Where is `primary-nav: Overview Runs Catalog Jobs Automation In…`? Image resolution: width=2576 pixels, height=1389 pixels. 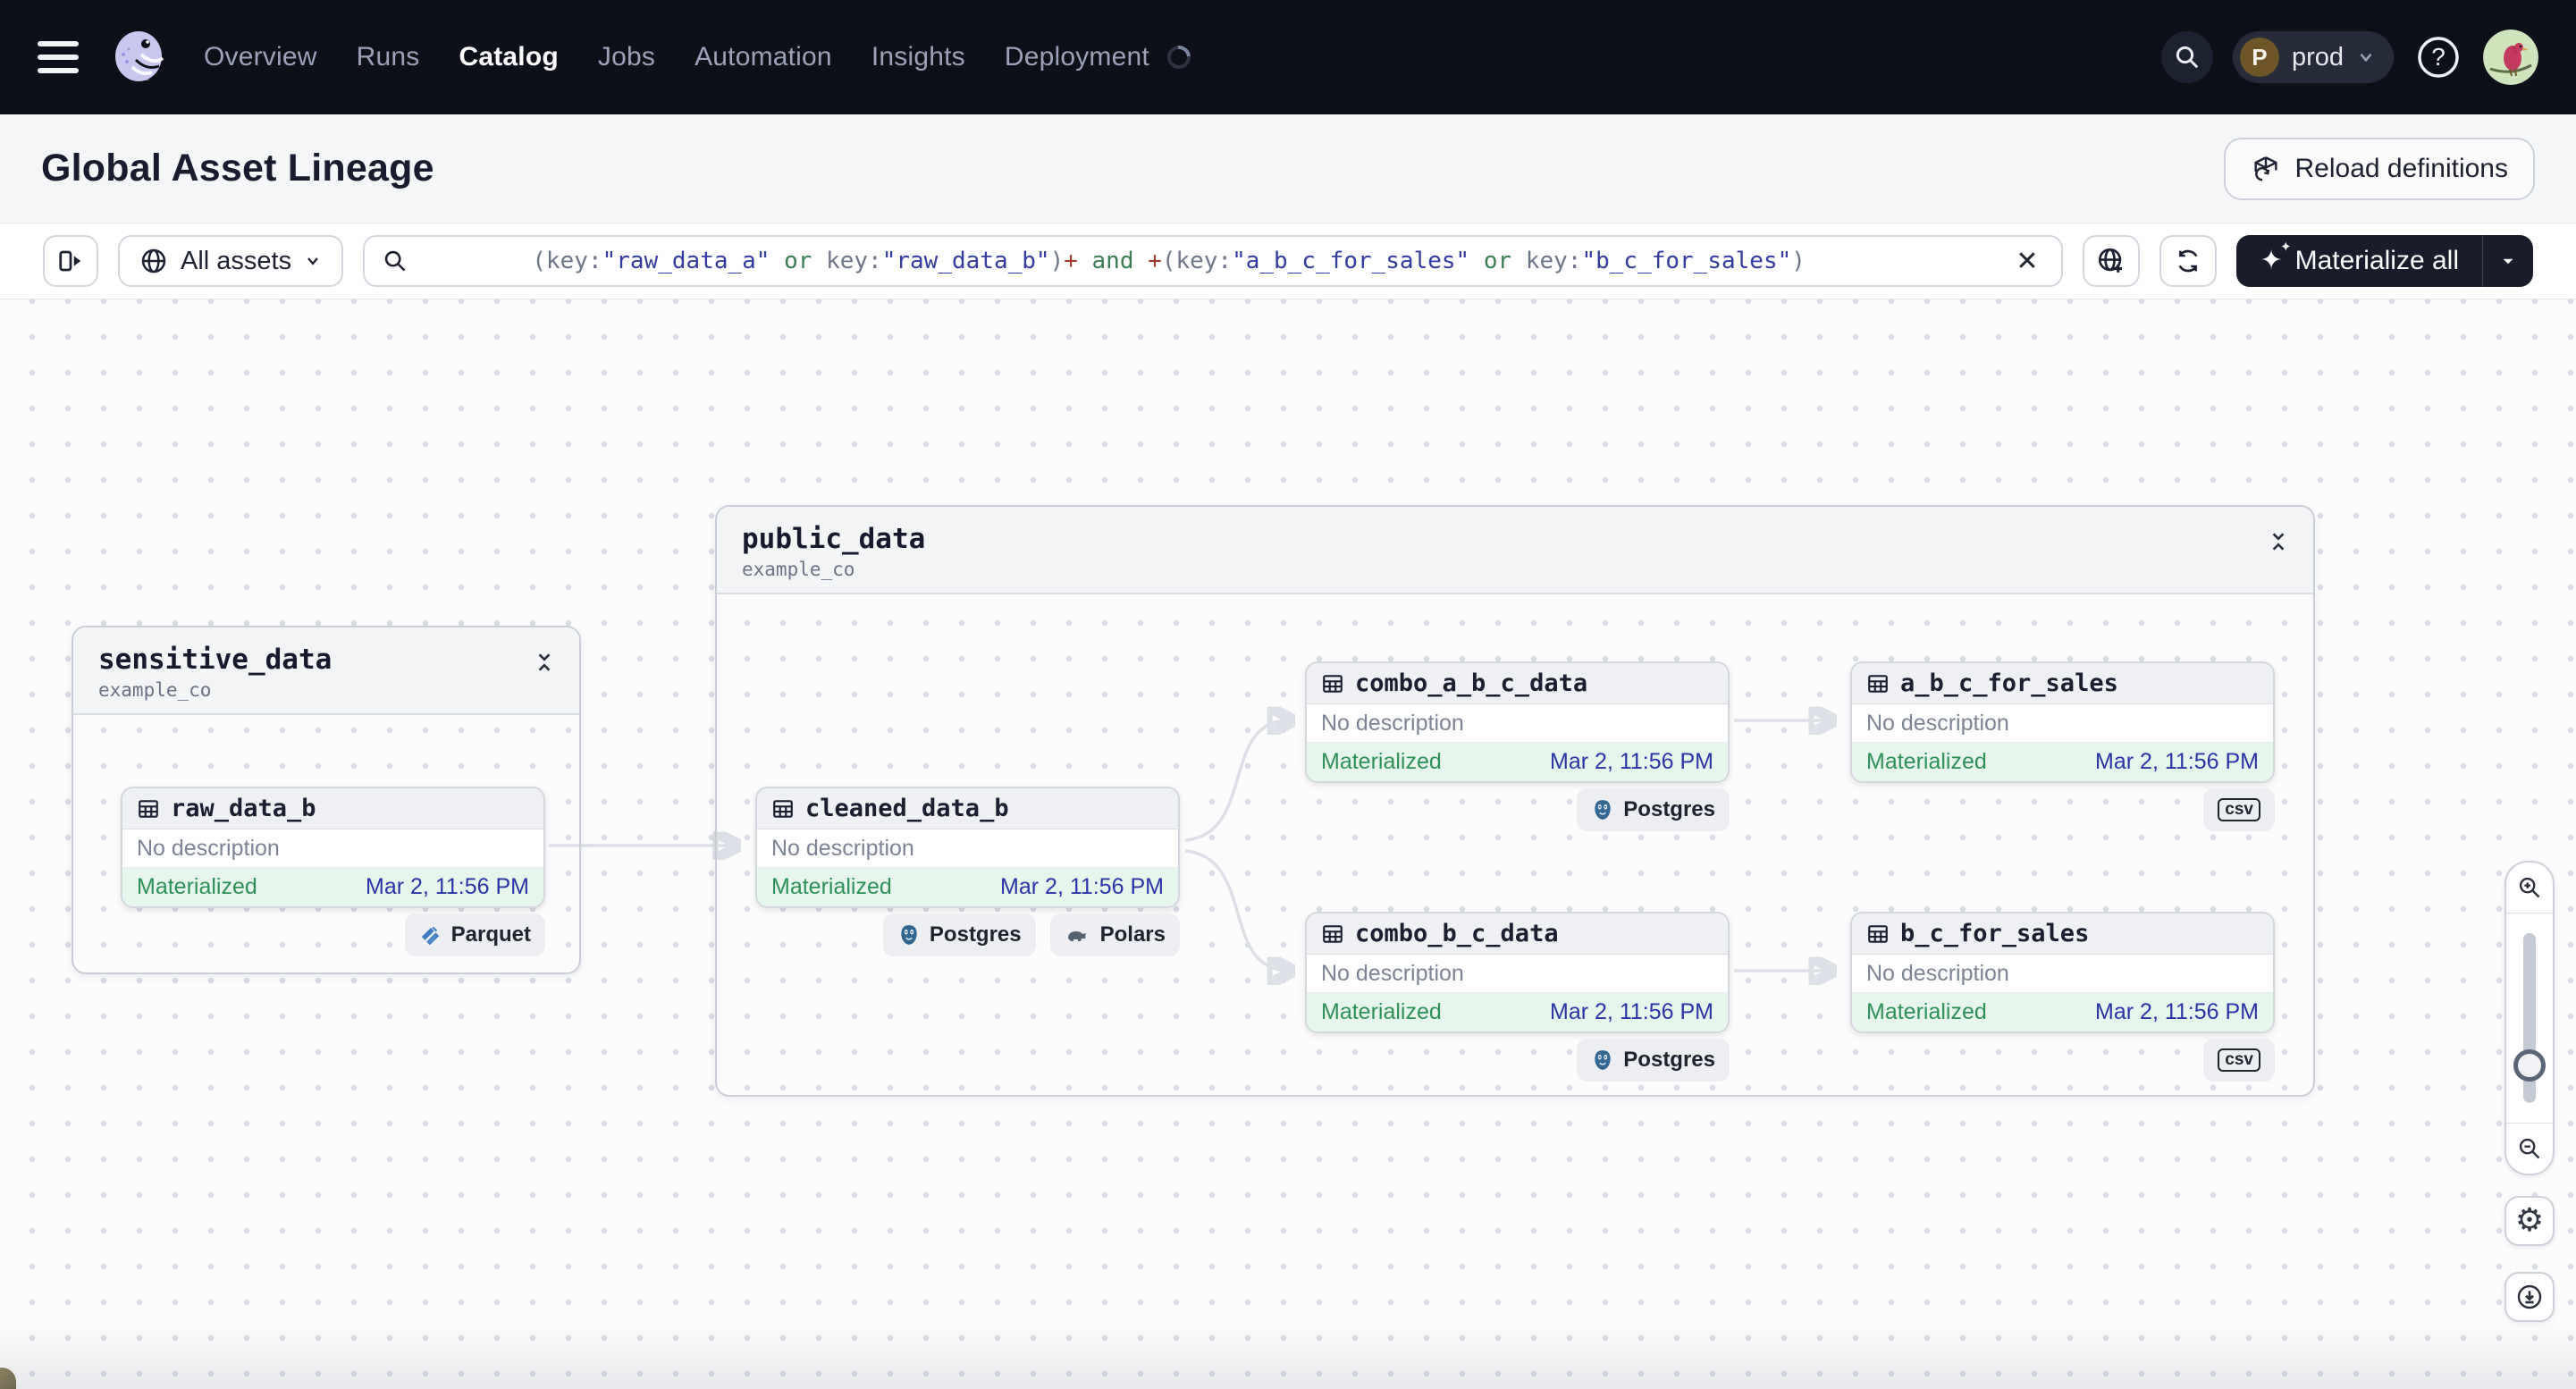 primary-nav: Overview Runs Catalog Jobs Automation In… is located at coordinates (677, 57).